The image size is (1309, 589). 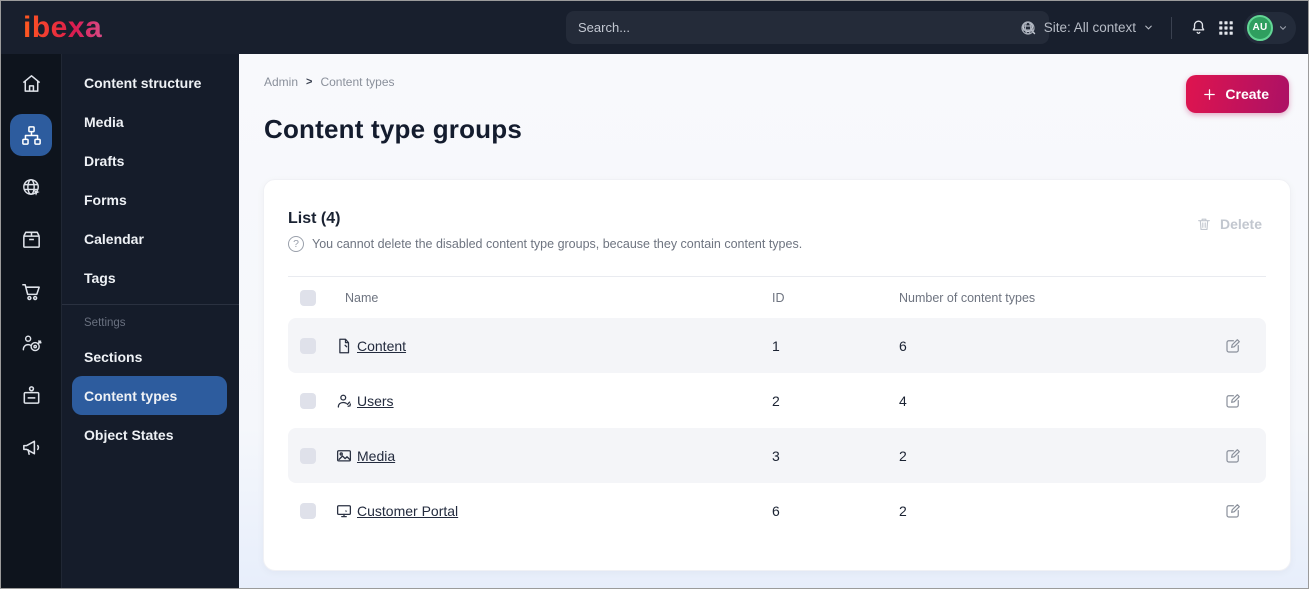 I want to click on help-question-icon, so click(x=296, y=244).